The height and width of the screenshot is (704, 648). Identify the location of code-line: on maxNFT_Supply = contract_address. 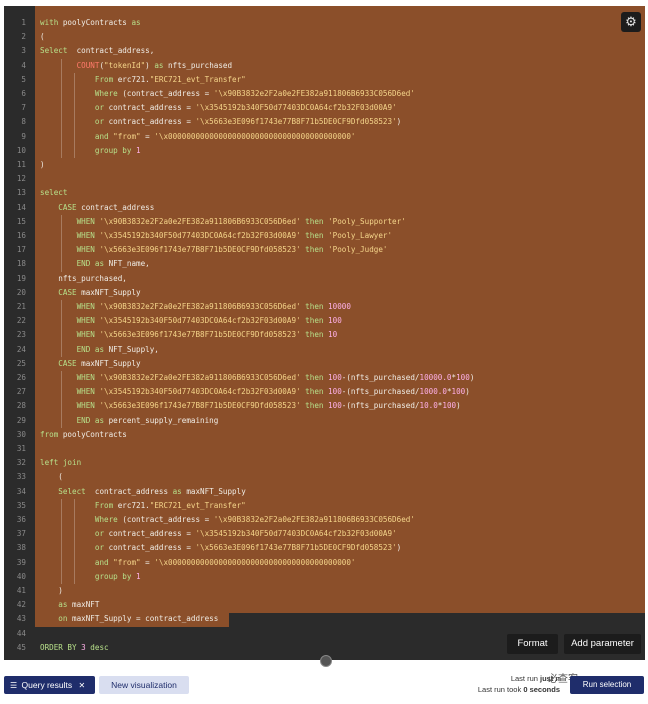
(129, 619).